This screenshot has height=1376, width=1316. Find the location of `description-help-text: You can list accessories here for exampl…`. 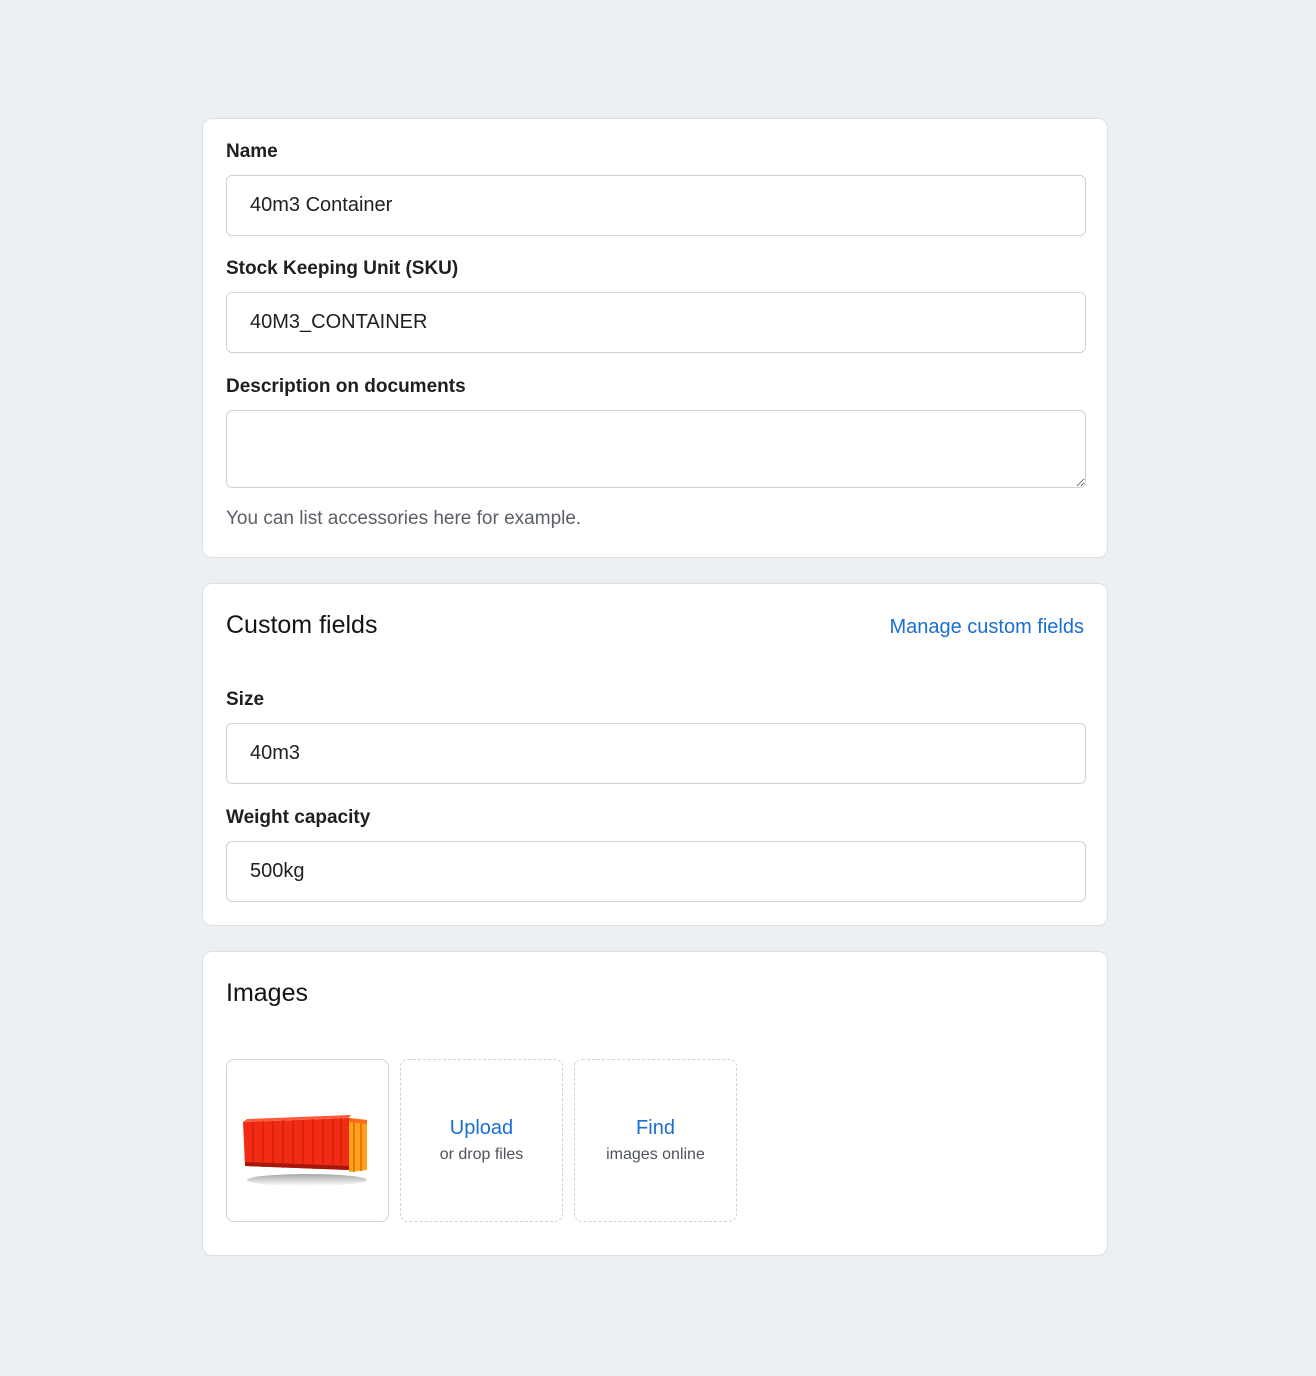

description-help-text: You can list accessories here for exampl… is located at coordinates (404, 518).